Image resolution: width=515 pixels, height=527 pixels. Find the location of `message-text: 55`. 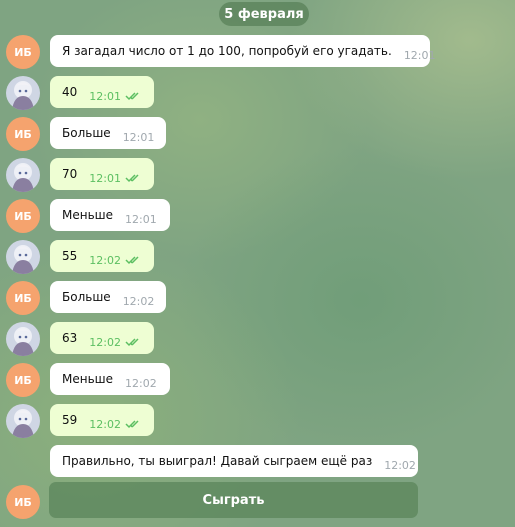

message-text: 55 is located at coordinates (70, 256).